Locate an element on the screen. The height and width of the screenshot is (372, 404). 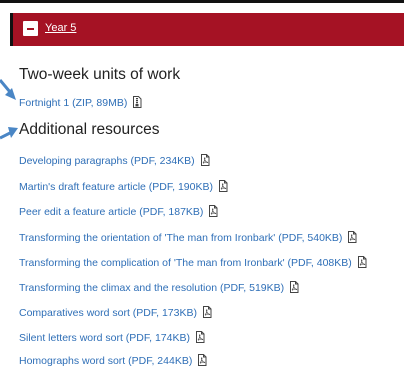
zip-file-icon is located at coordinates (137, 102).